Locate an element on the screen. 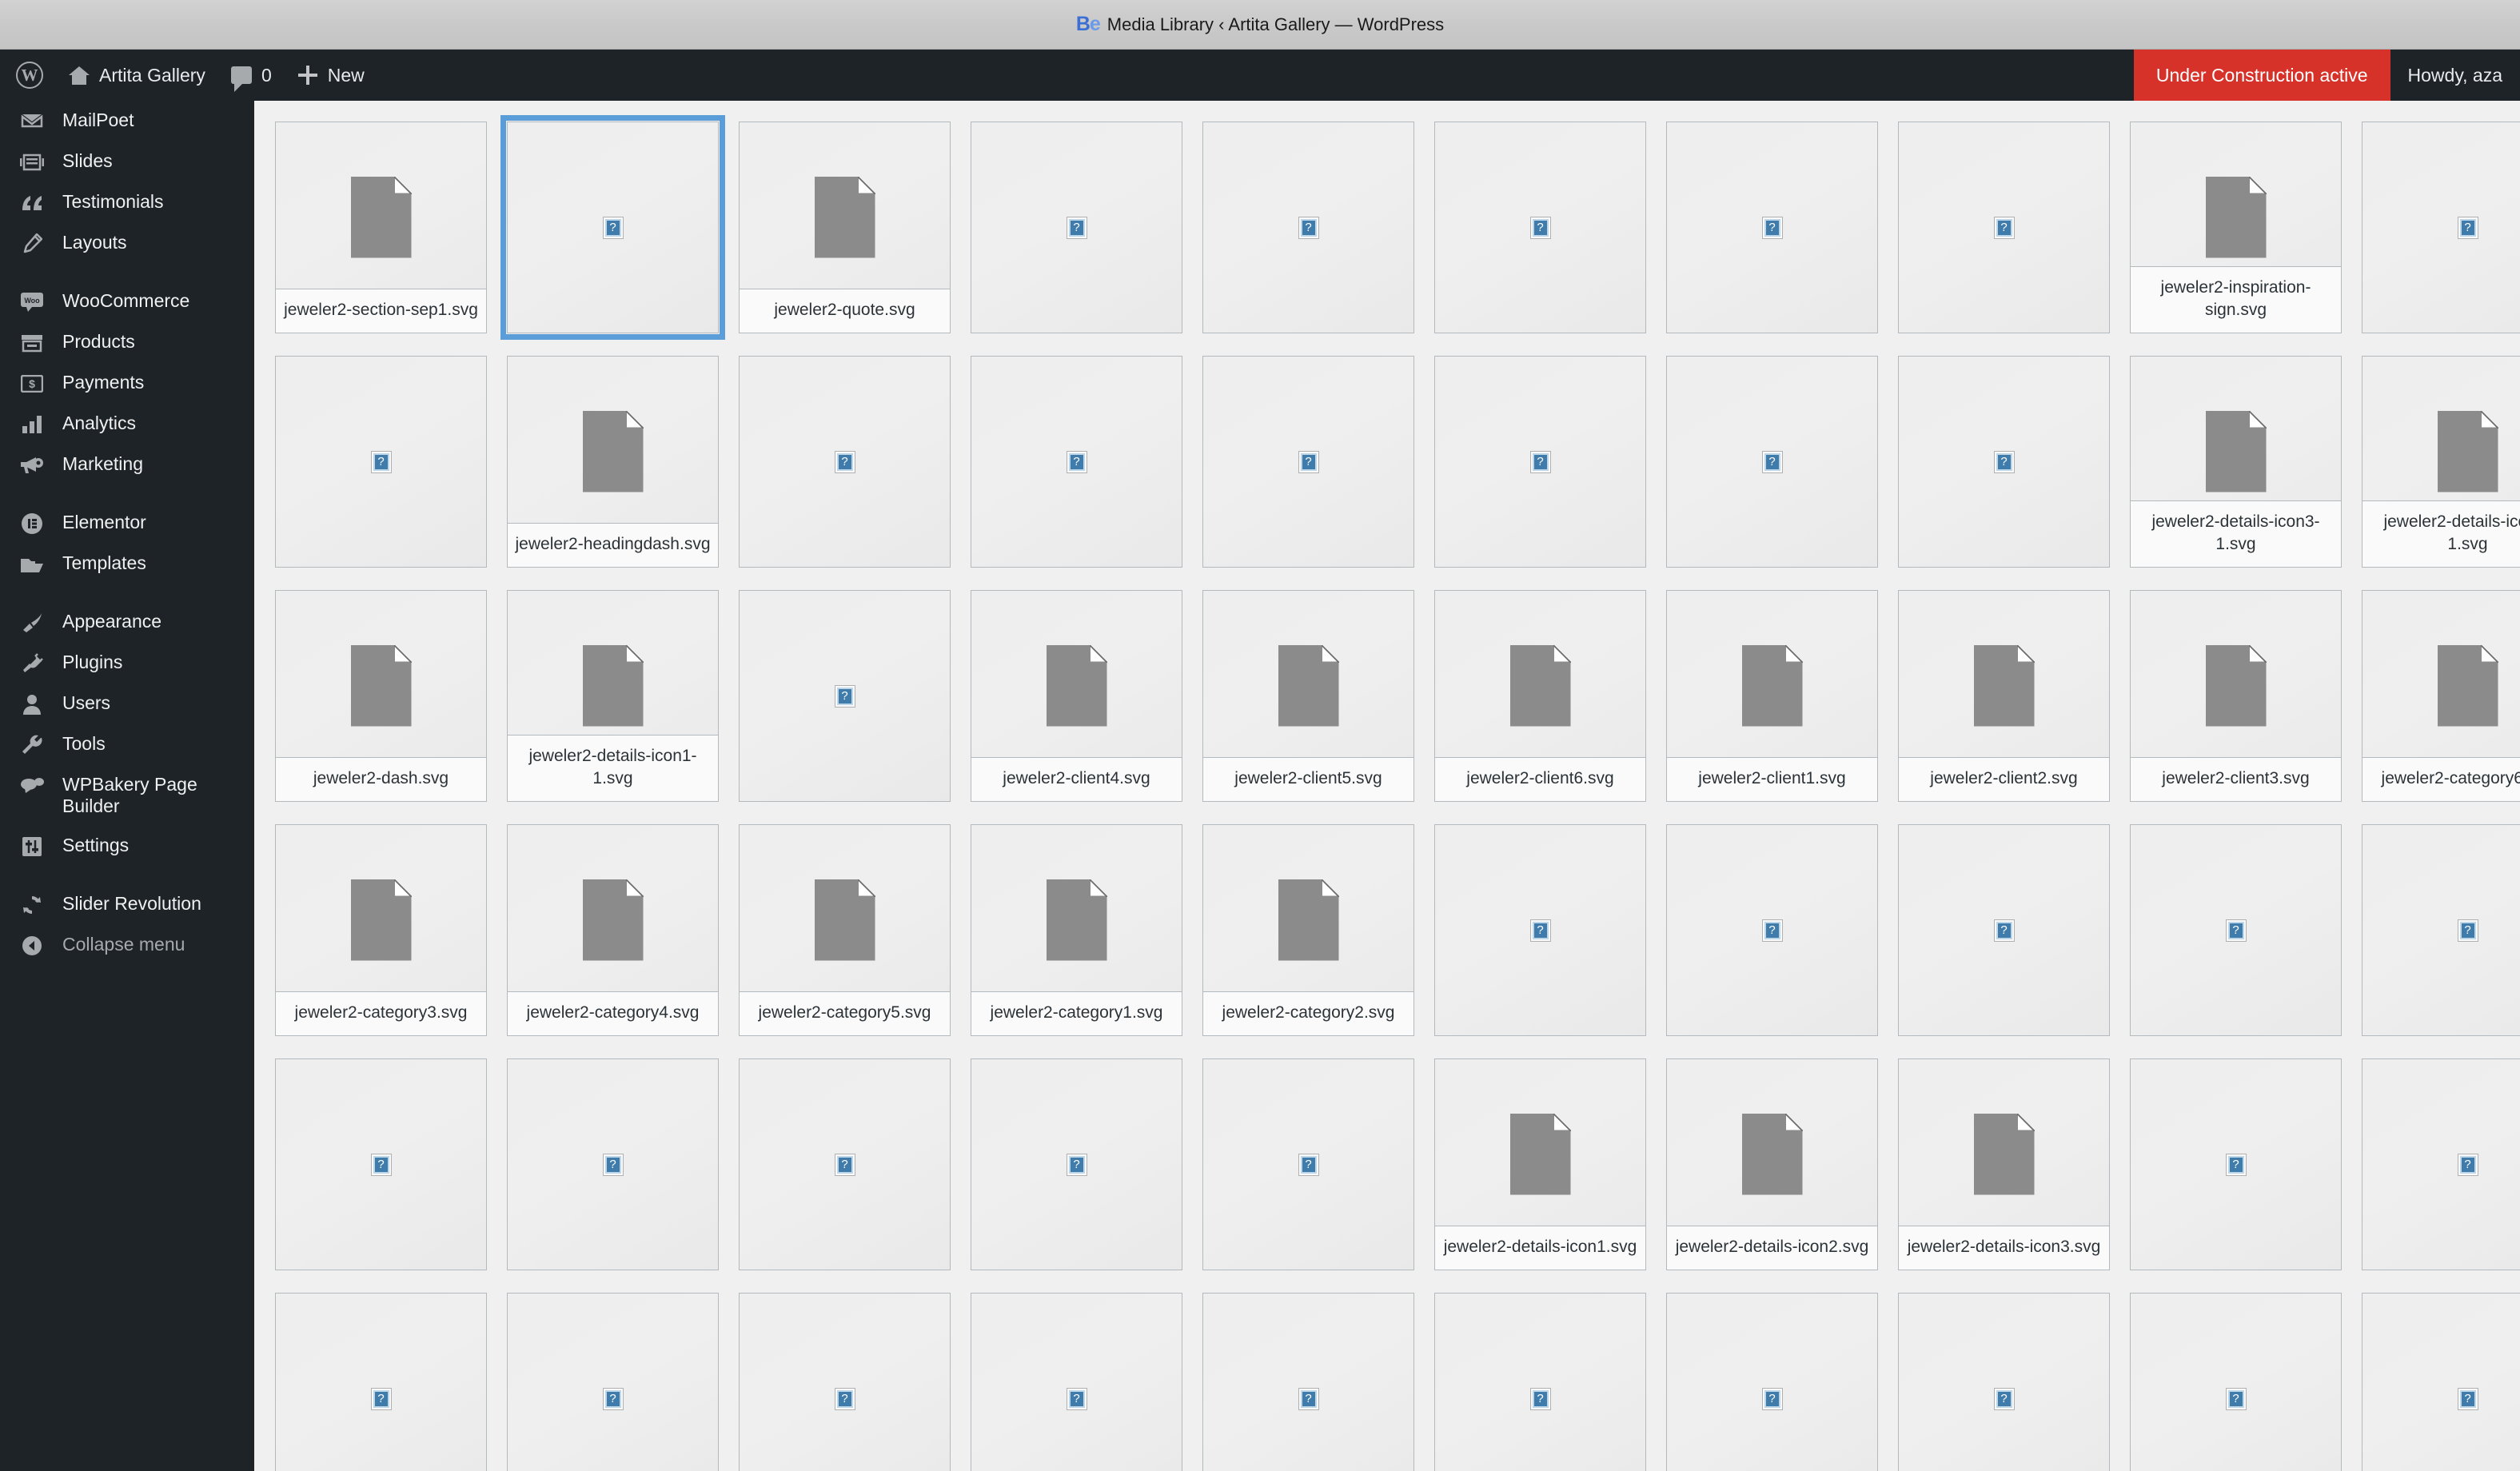  media-item: jeweler2-client6.svg is located at coordinates (1540, 696).